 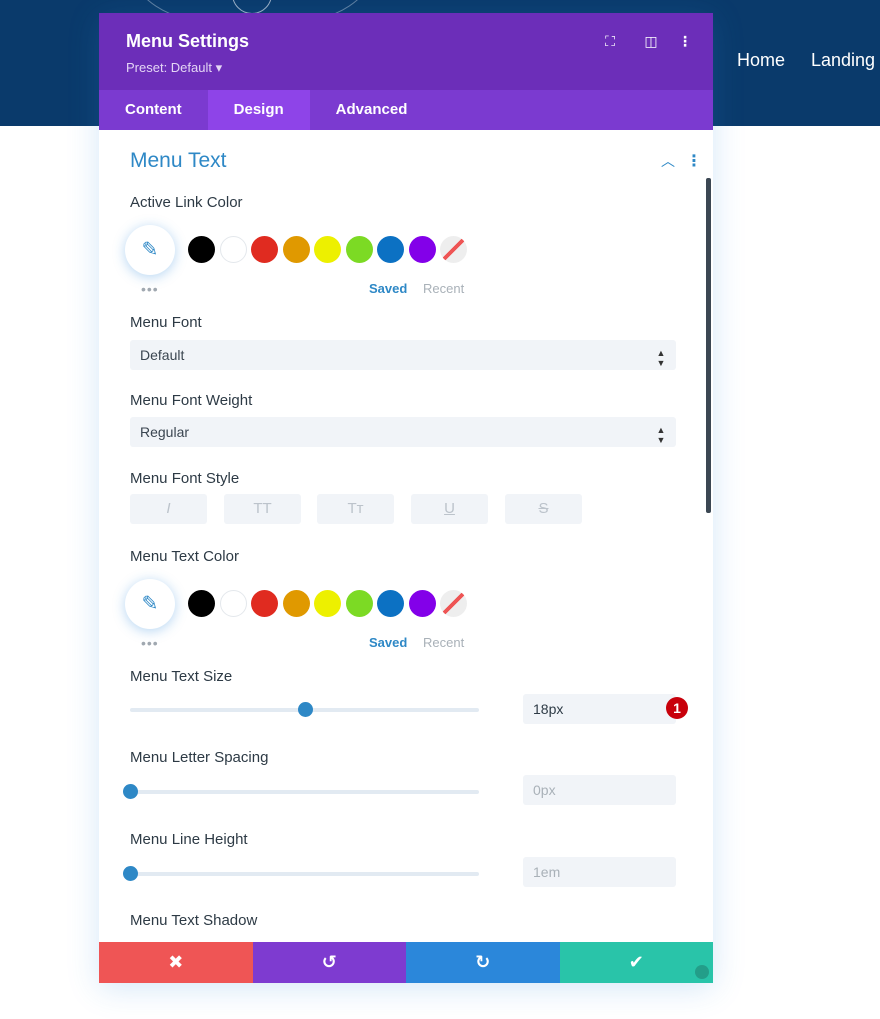 I want to click on resize-handle-icon, so click(x=702, y=972).